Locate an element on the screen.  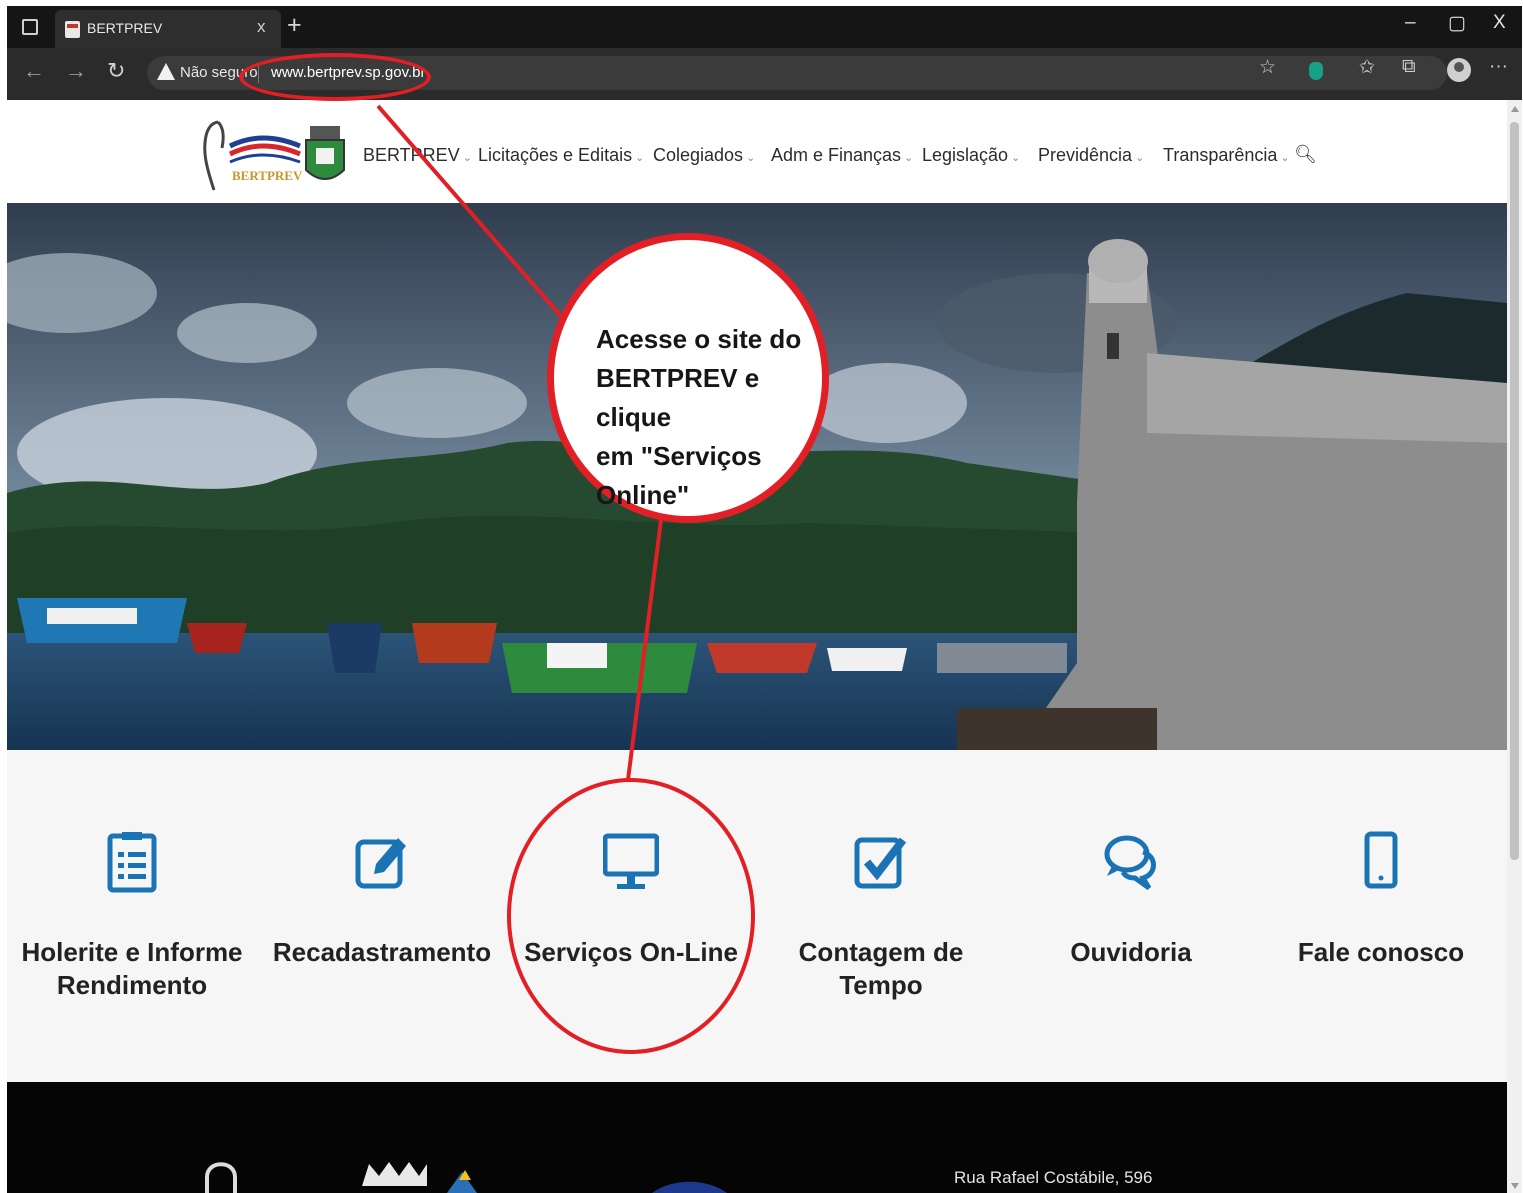
service-holerite: Holerite e Informe Rendimento is located at coordinates (132, 916).